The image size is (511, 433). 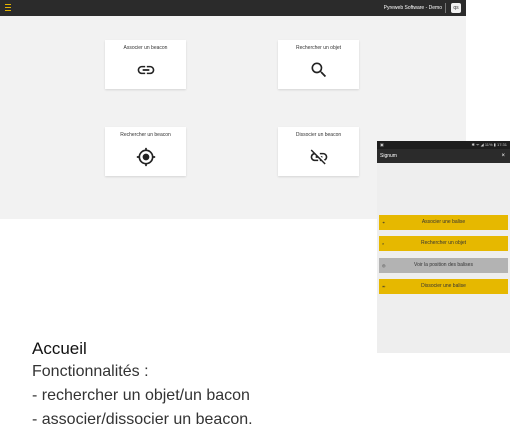 What do you see at coordinates (145, 48) in the screenshot?
I see `card-label: Associer un beacon` at bounding box center [145, 48].